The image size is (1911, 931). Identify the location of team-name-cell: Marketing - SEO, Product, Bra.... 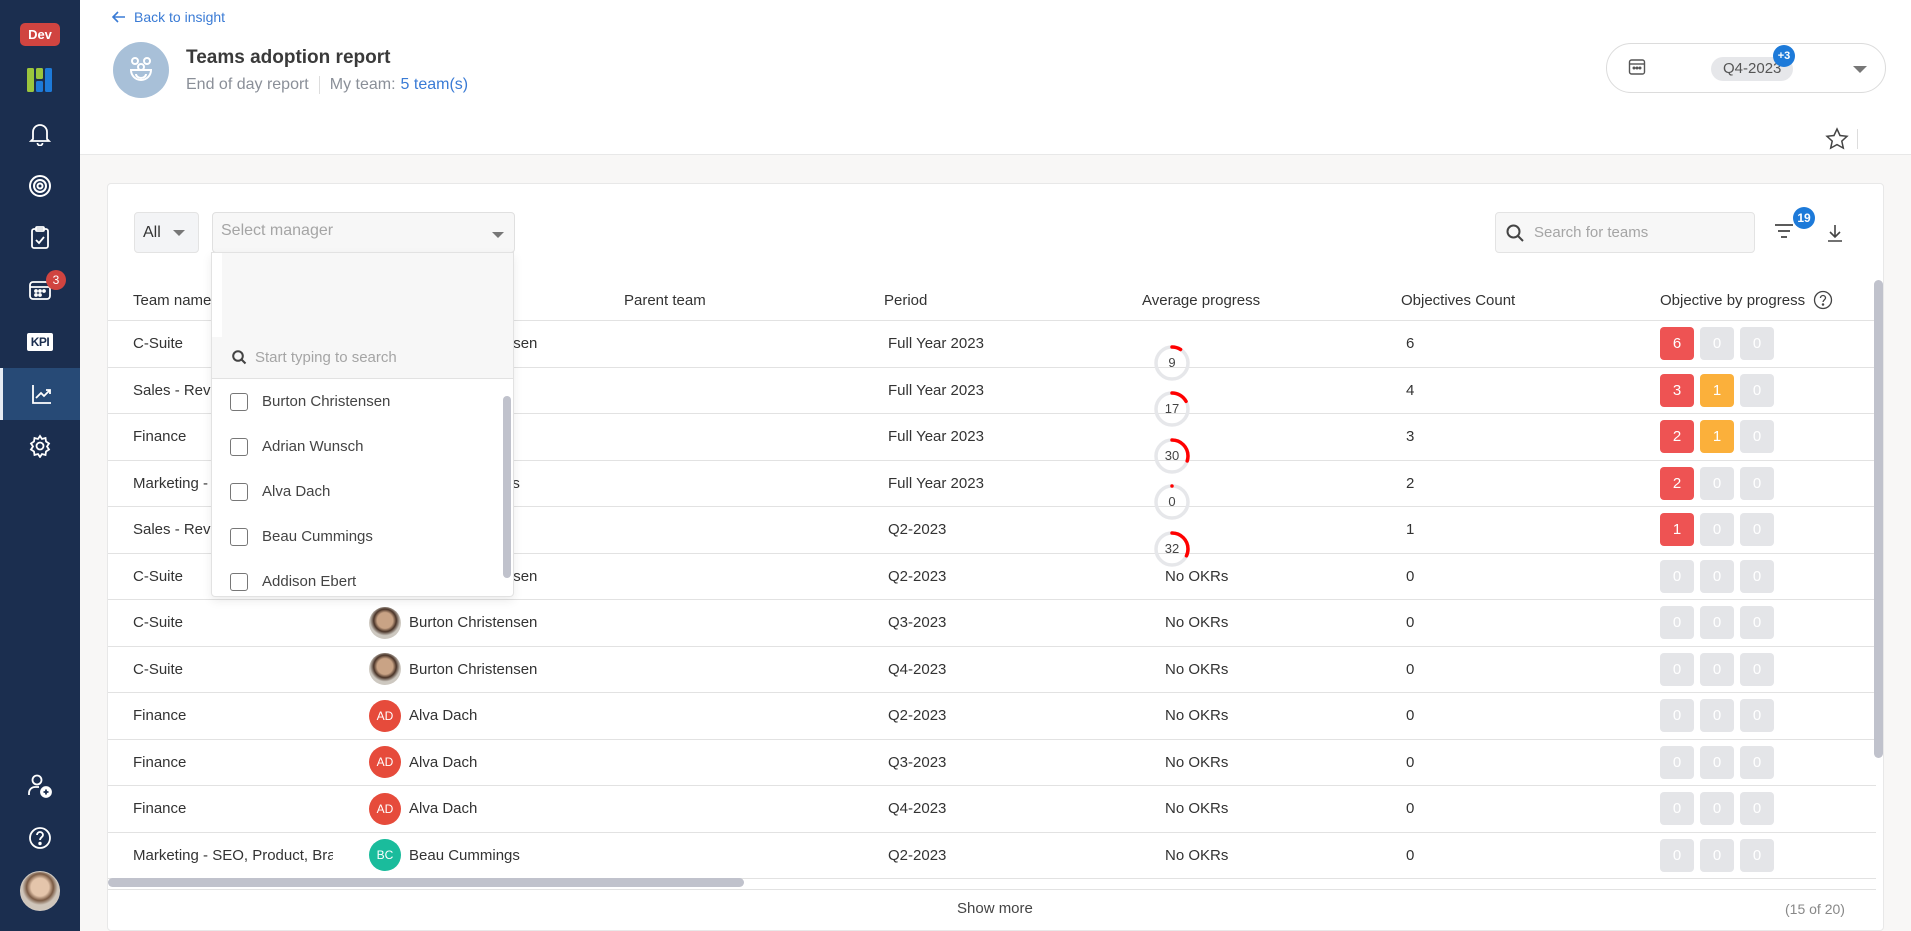
(233, 855).